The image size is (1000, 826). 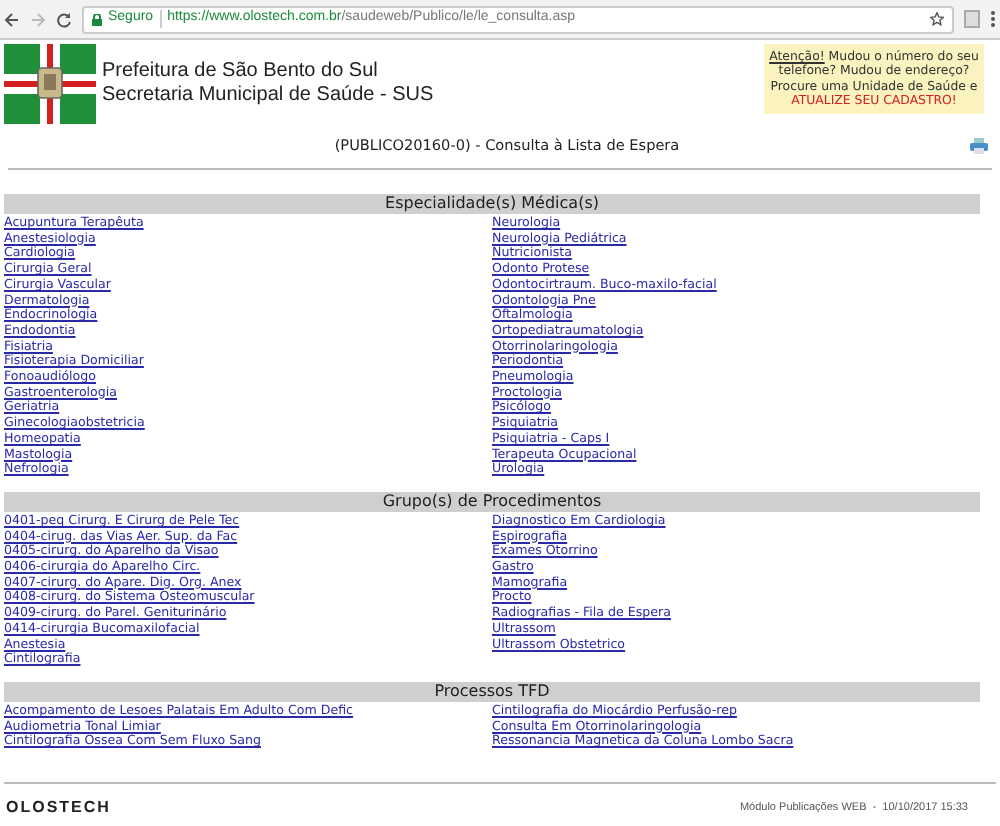 I want to click on section-header: Grupo(s) de Procedimentos, so click(x=492, y=501).